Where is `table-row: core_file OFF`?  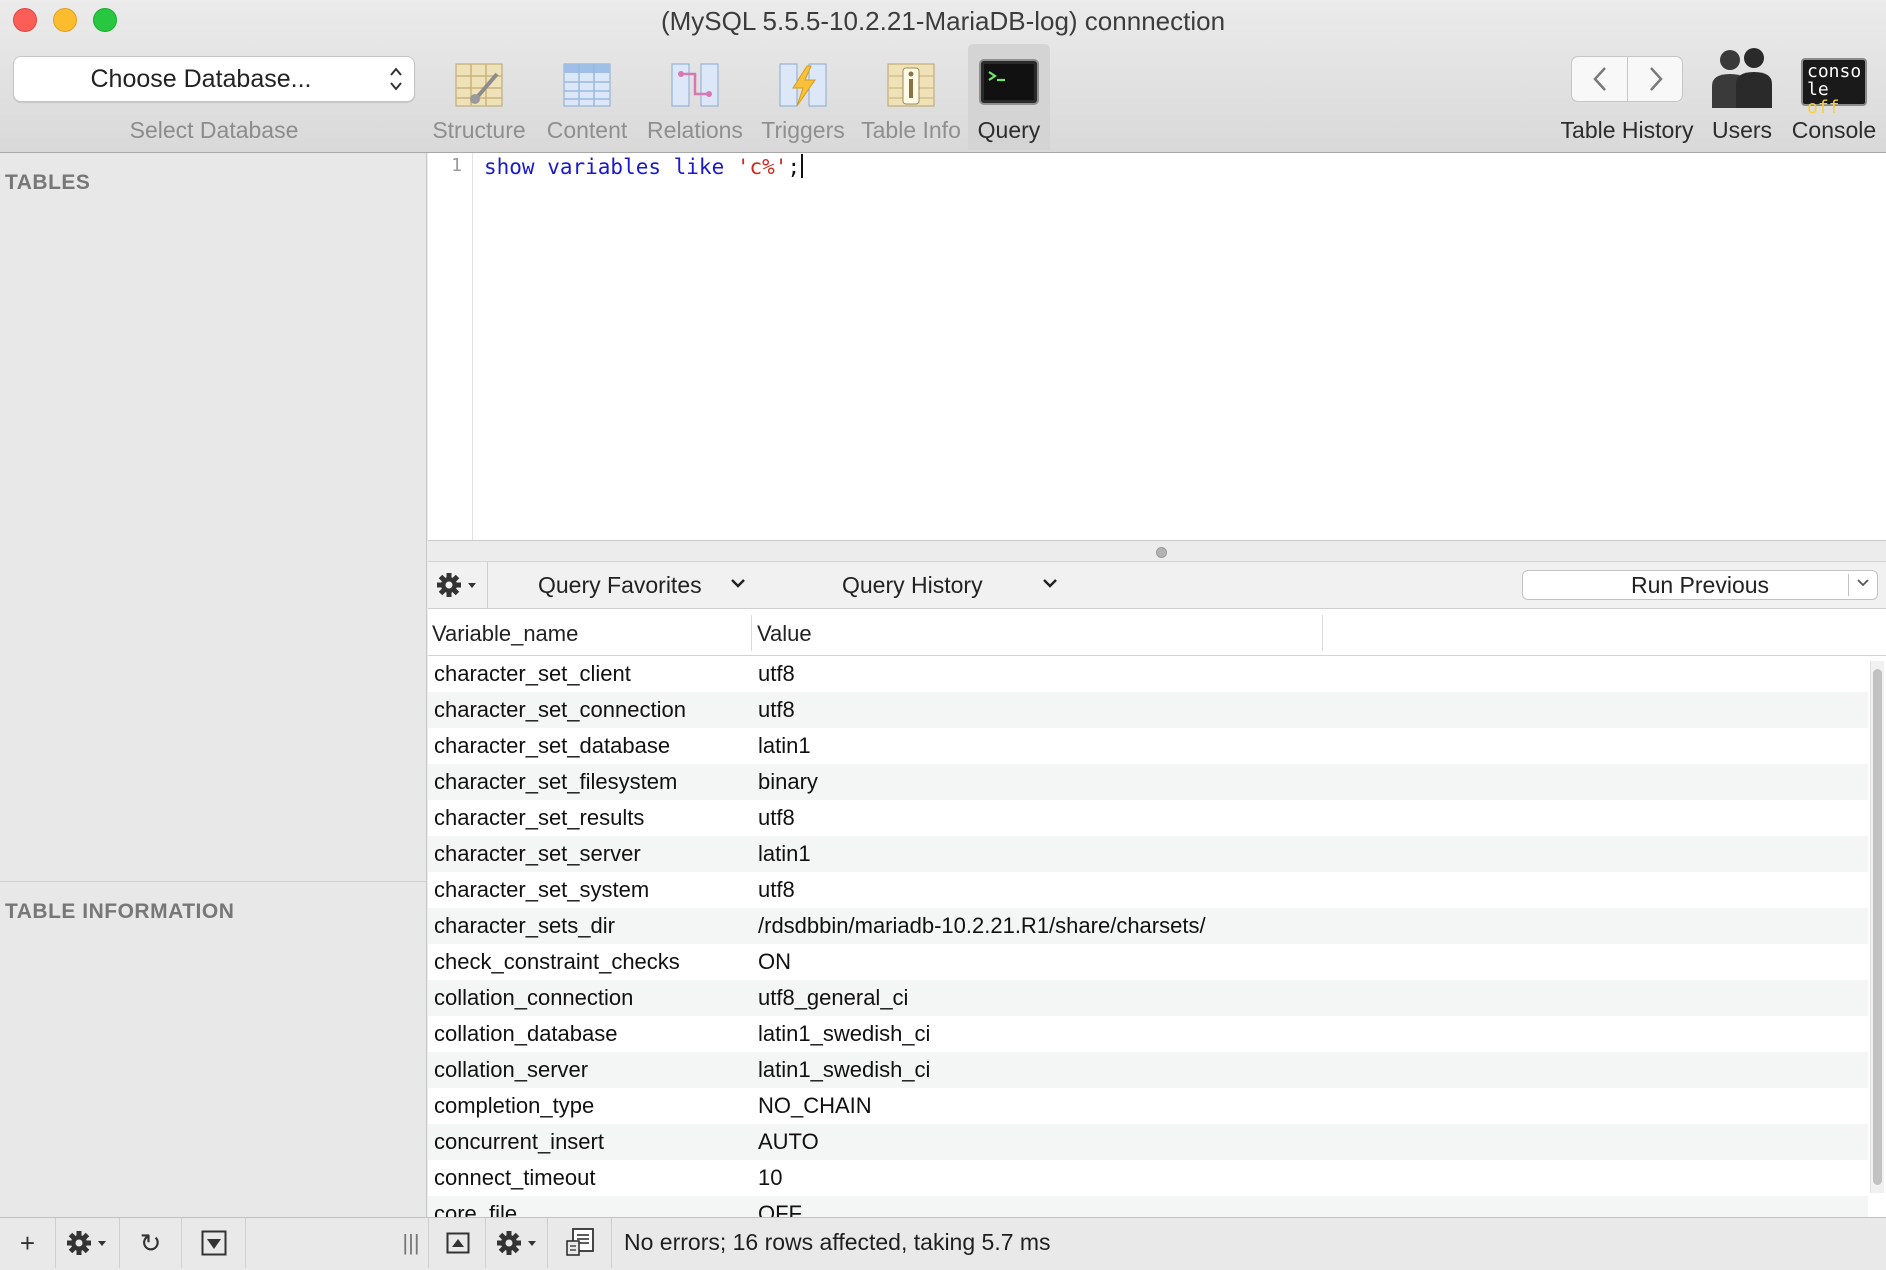
table-row: core_file OFF is located at coordinates (1148, 1206).